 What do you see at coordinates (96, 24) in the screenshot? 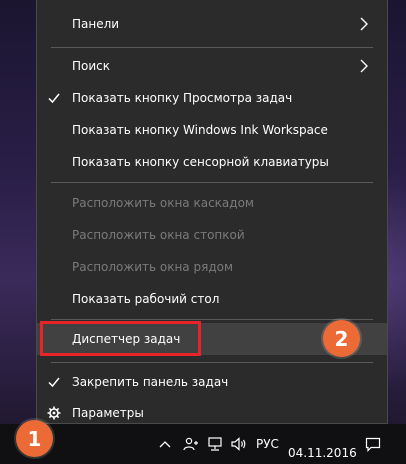
I see `menu-item-label: Панели` at bounding box center [96, 24].